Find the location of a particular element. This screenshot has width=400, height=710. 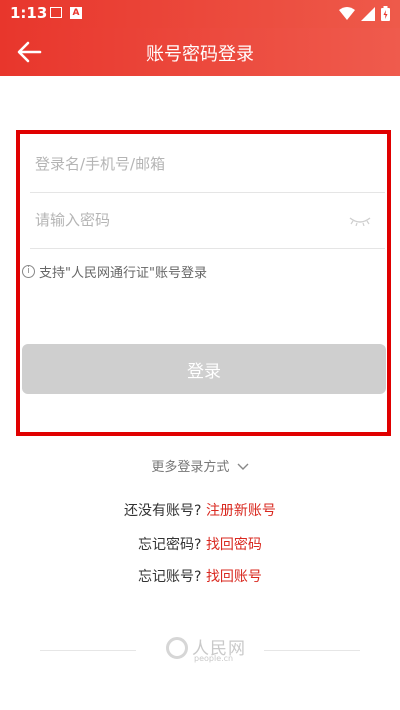

people-emblem-icon is located at coordinates (177, 648).